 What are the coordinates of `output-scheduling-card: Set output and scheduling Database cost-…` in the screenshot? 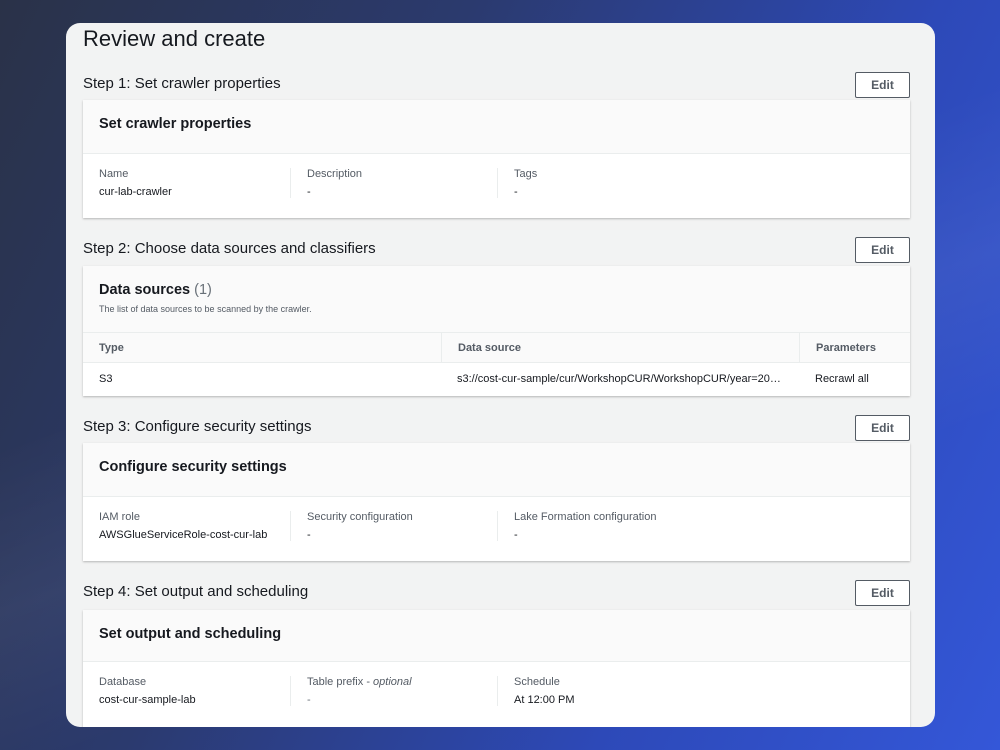 It's located at (496, 668).